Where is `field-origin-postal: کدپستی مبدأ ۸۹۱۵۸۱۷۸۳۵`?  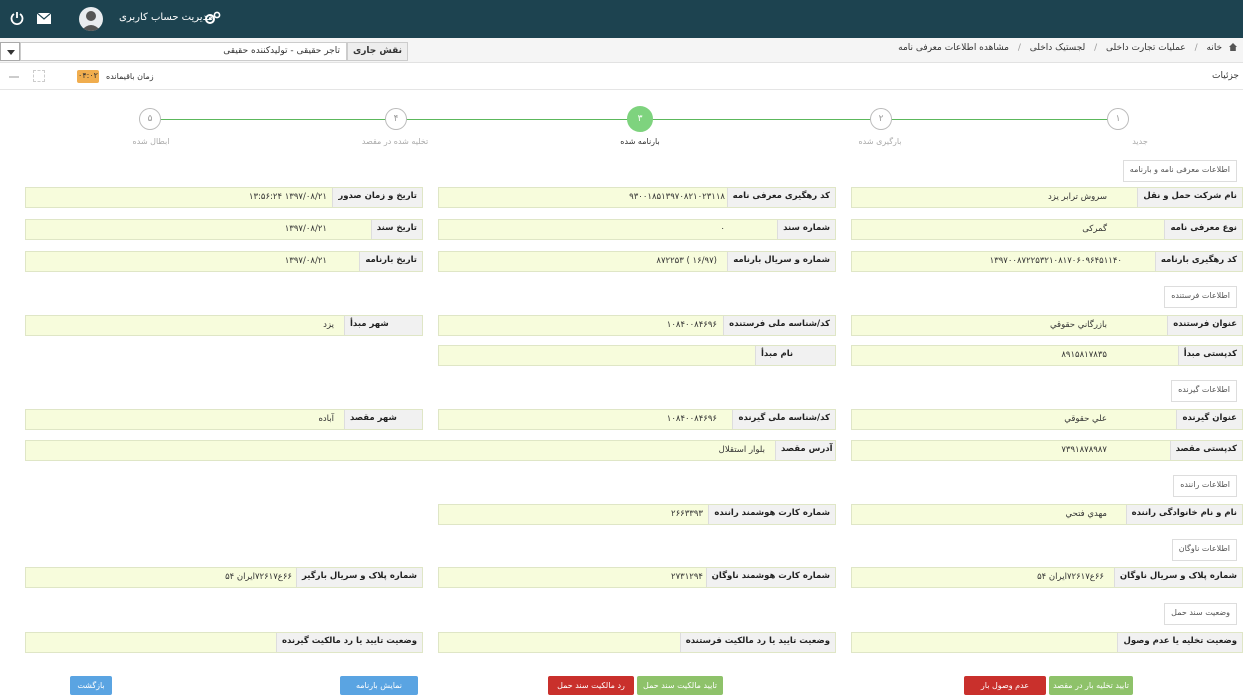
field-origin-postal: کدپستی مبدأ ۸۹۱۵۸۱۷۸۳۵ is located at coordinates (1047, 355).